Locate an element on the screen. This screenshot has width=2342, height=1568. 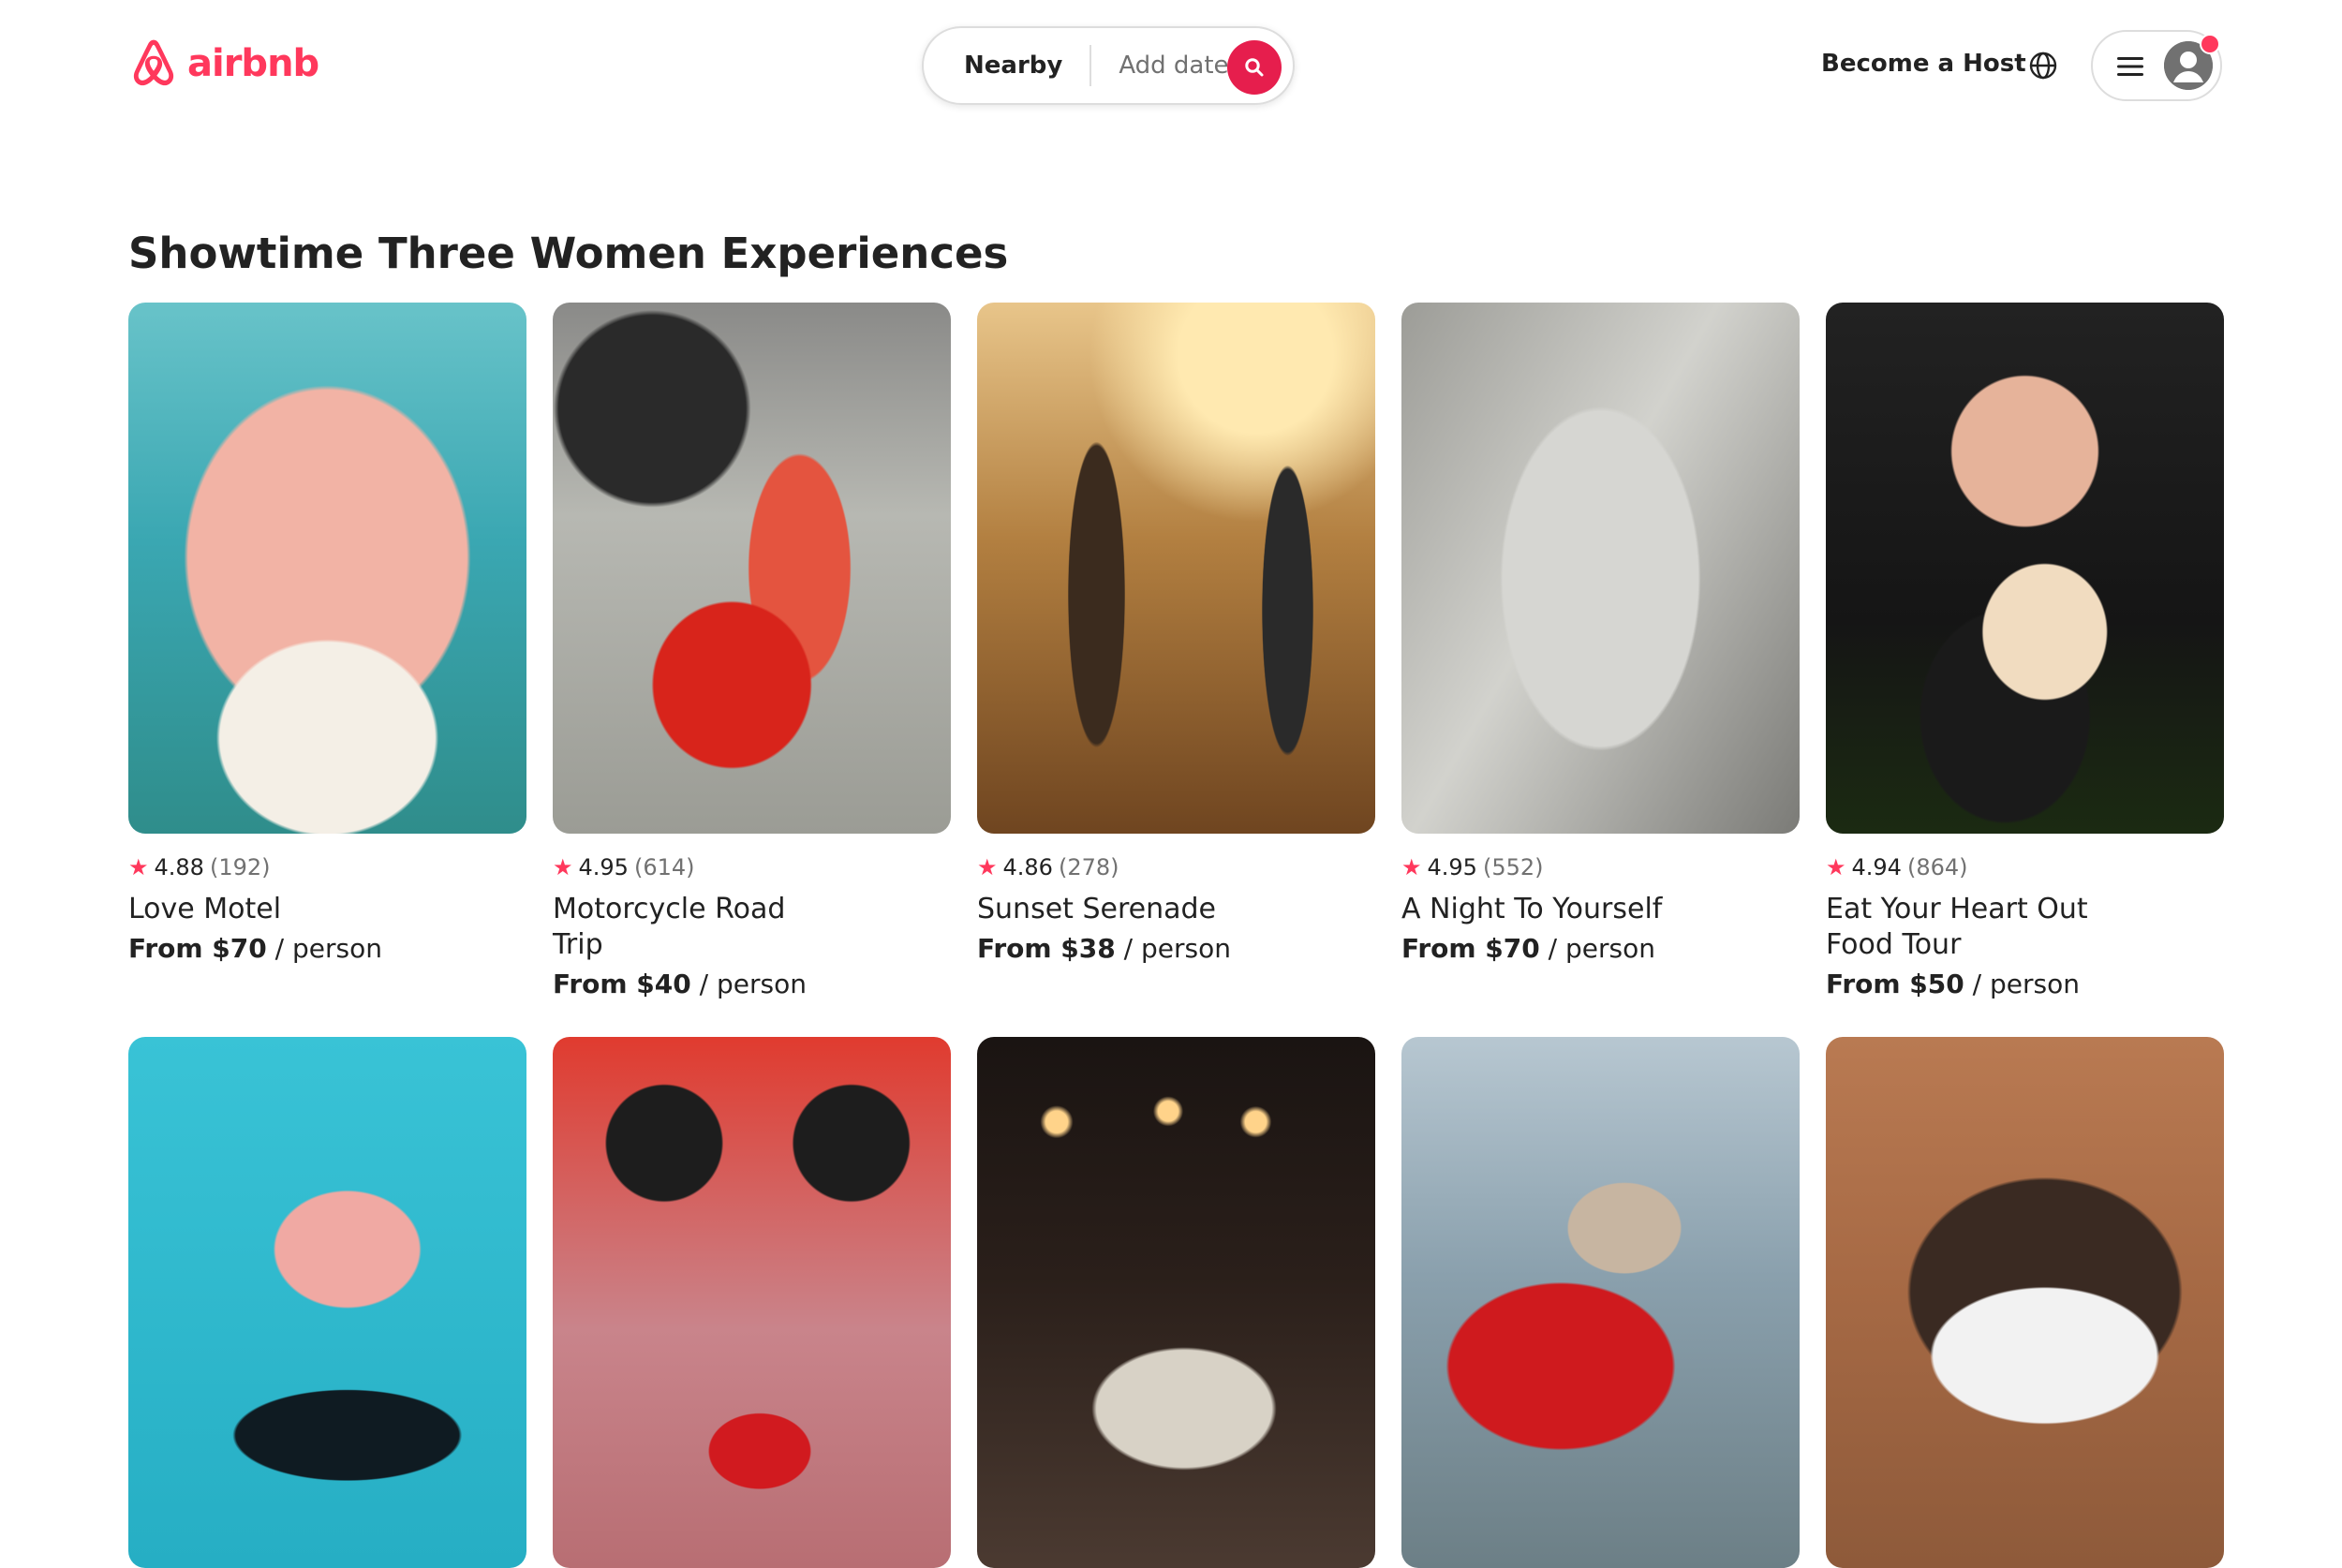
experience-price: From $38 / person is located at coordinates (1176, 948).